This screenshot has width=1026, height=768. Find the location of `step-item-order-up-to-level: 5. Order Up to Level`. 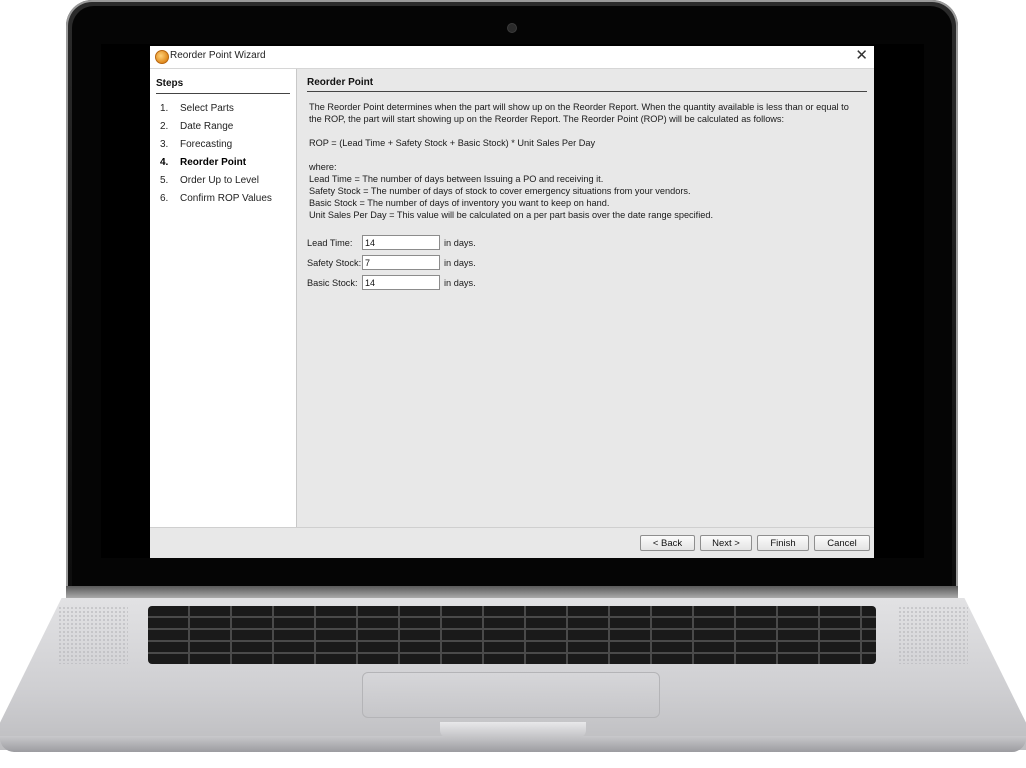

step-item-order-up-to-level: 5. Order Up to Level is located at coordinates (216, 184).